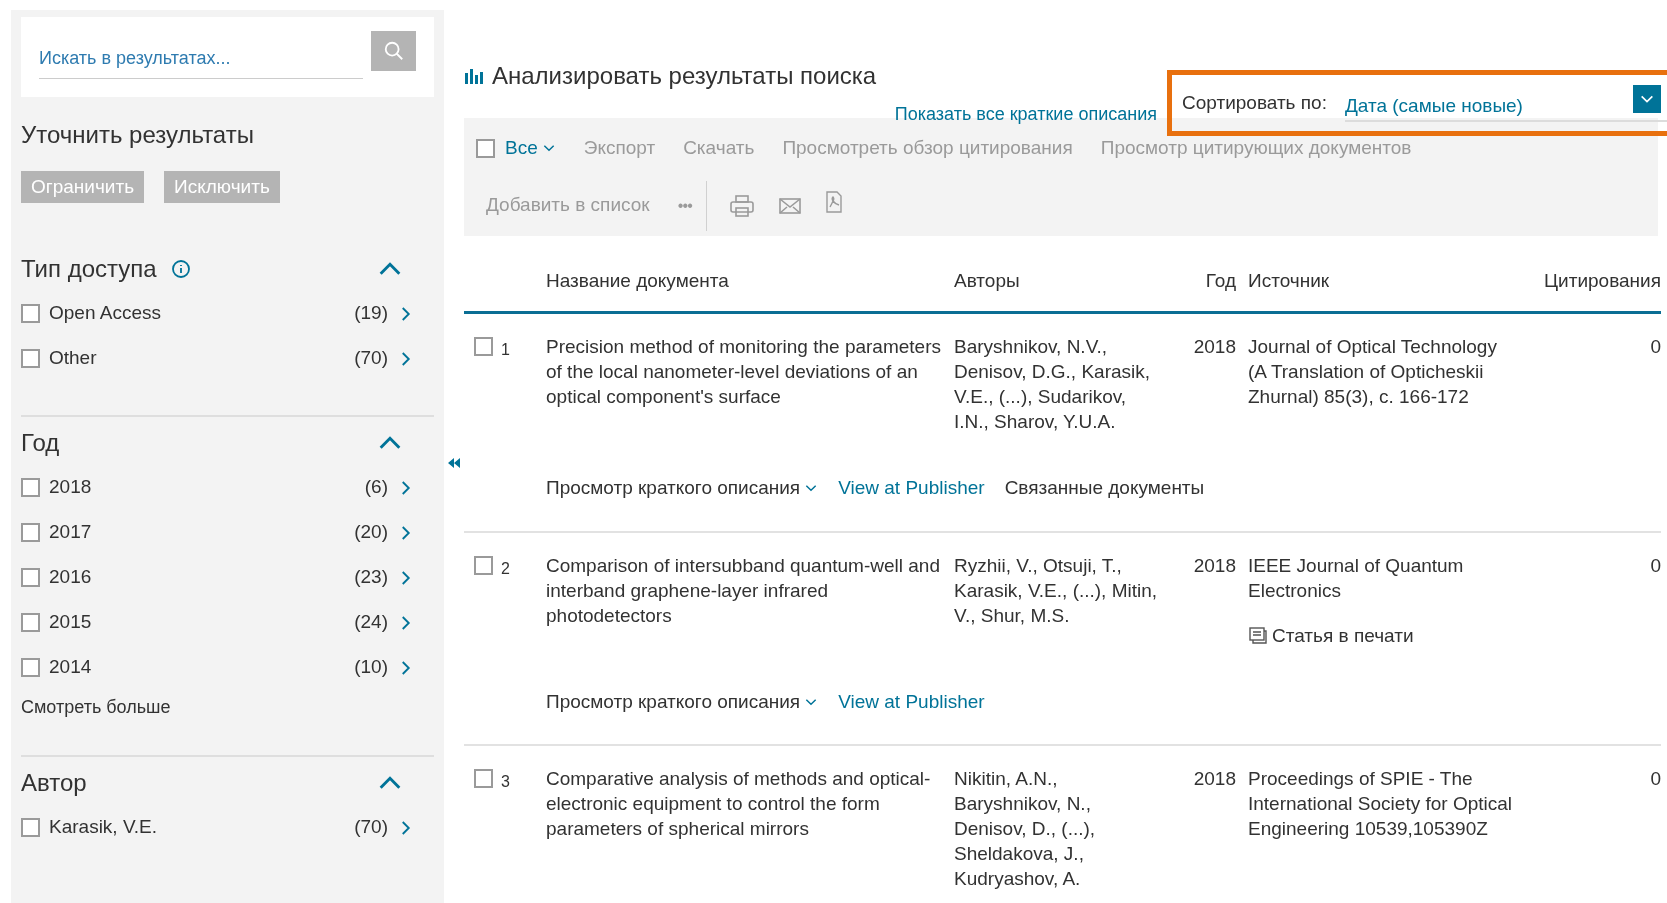 This screenshot has width=1667, height=903. I want to click on filter-count: (24), so click(371, 622).